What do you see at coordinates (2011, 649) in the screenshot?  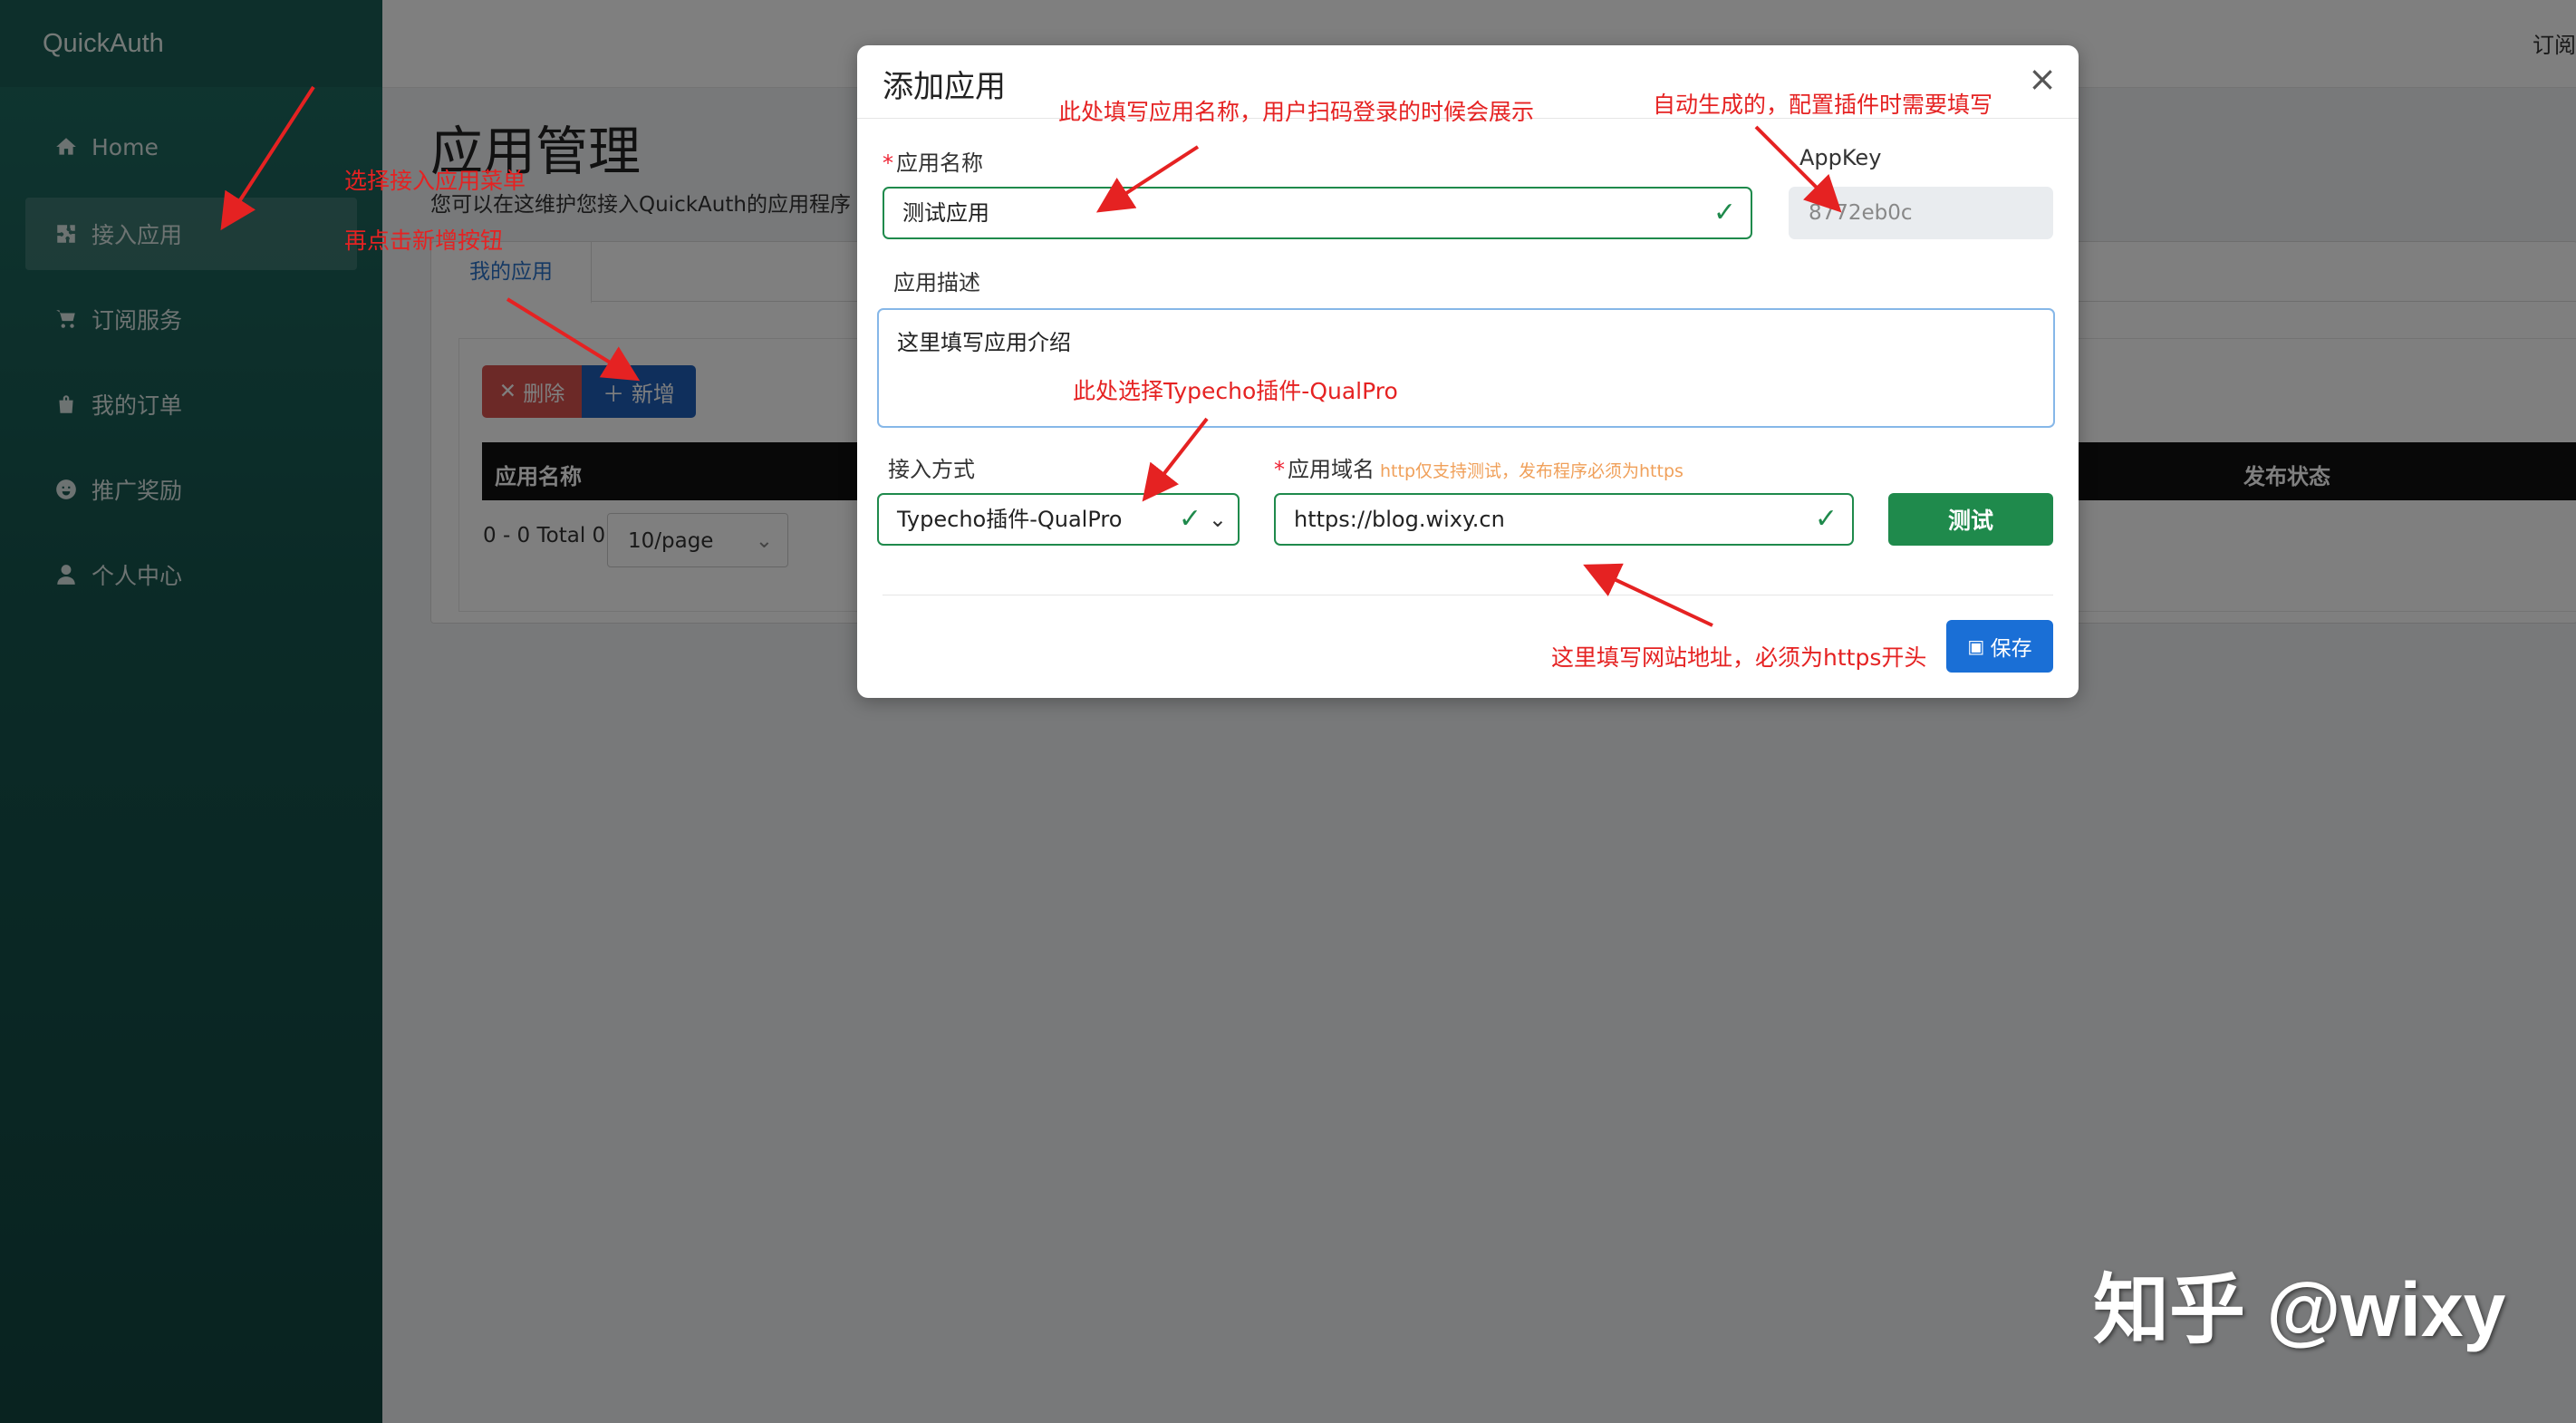 I see `save-label: 保存` at bounding box center [2011, 649].